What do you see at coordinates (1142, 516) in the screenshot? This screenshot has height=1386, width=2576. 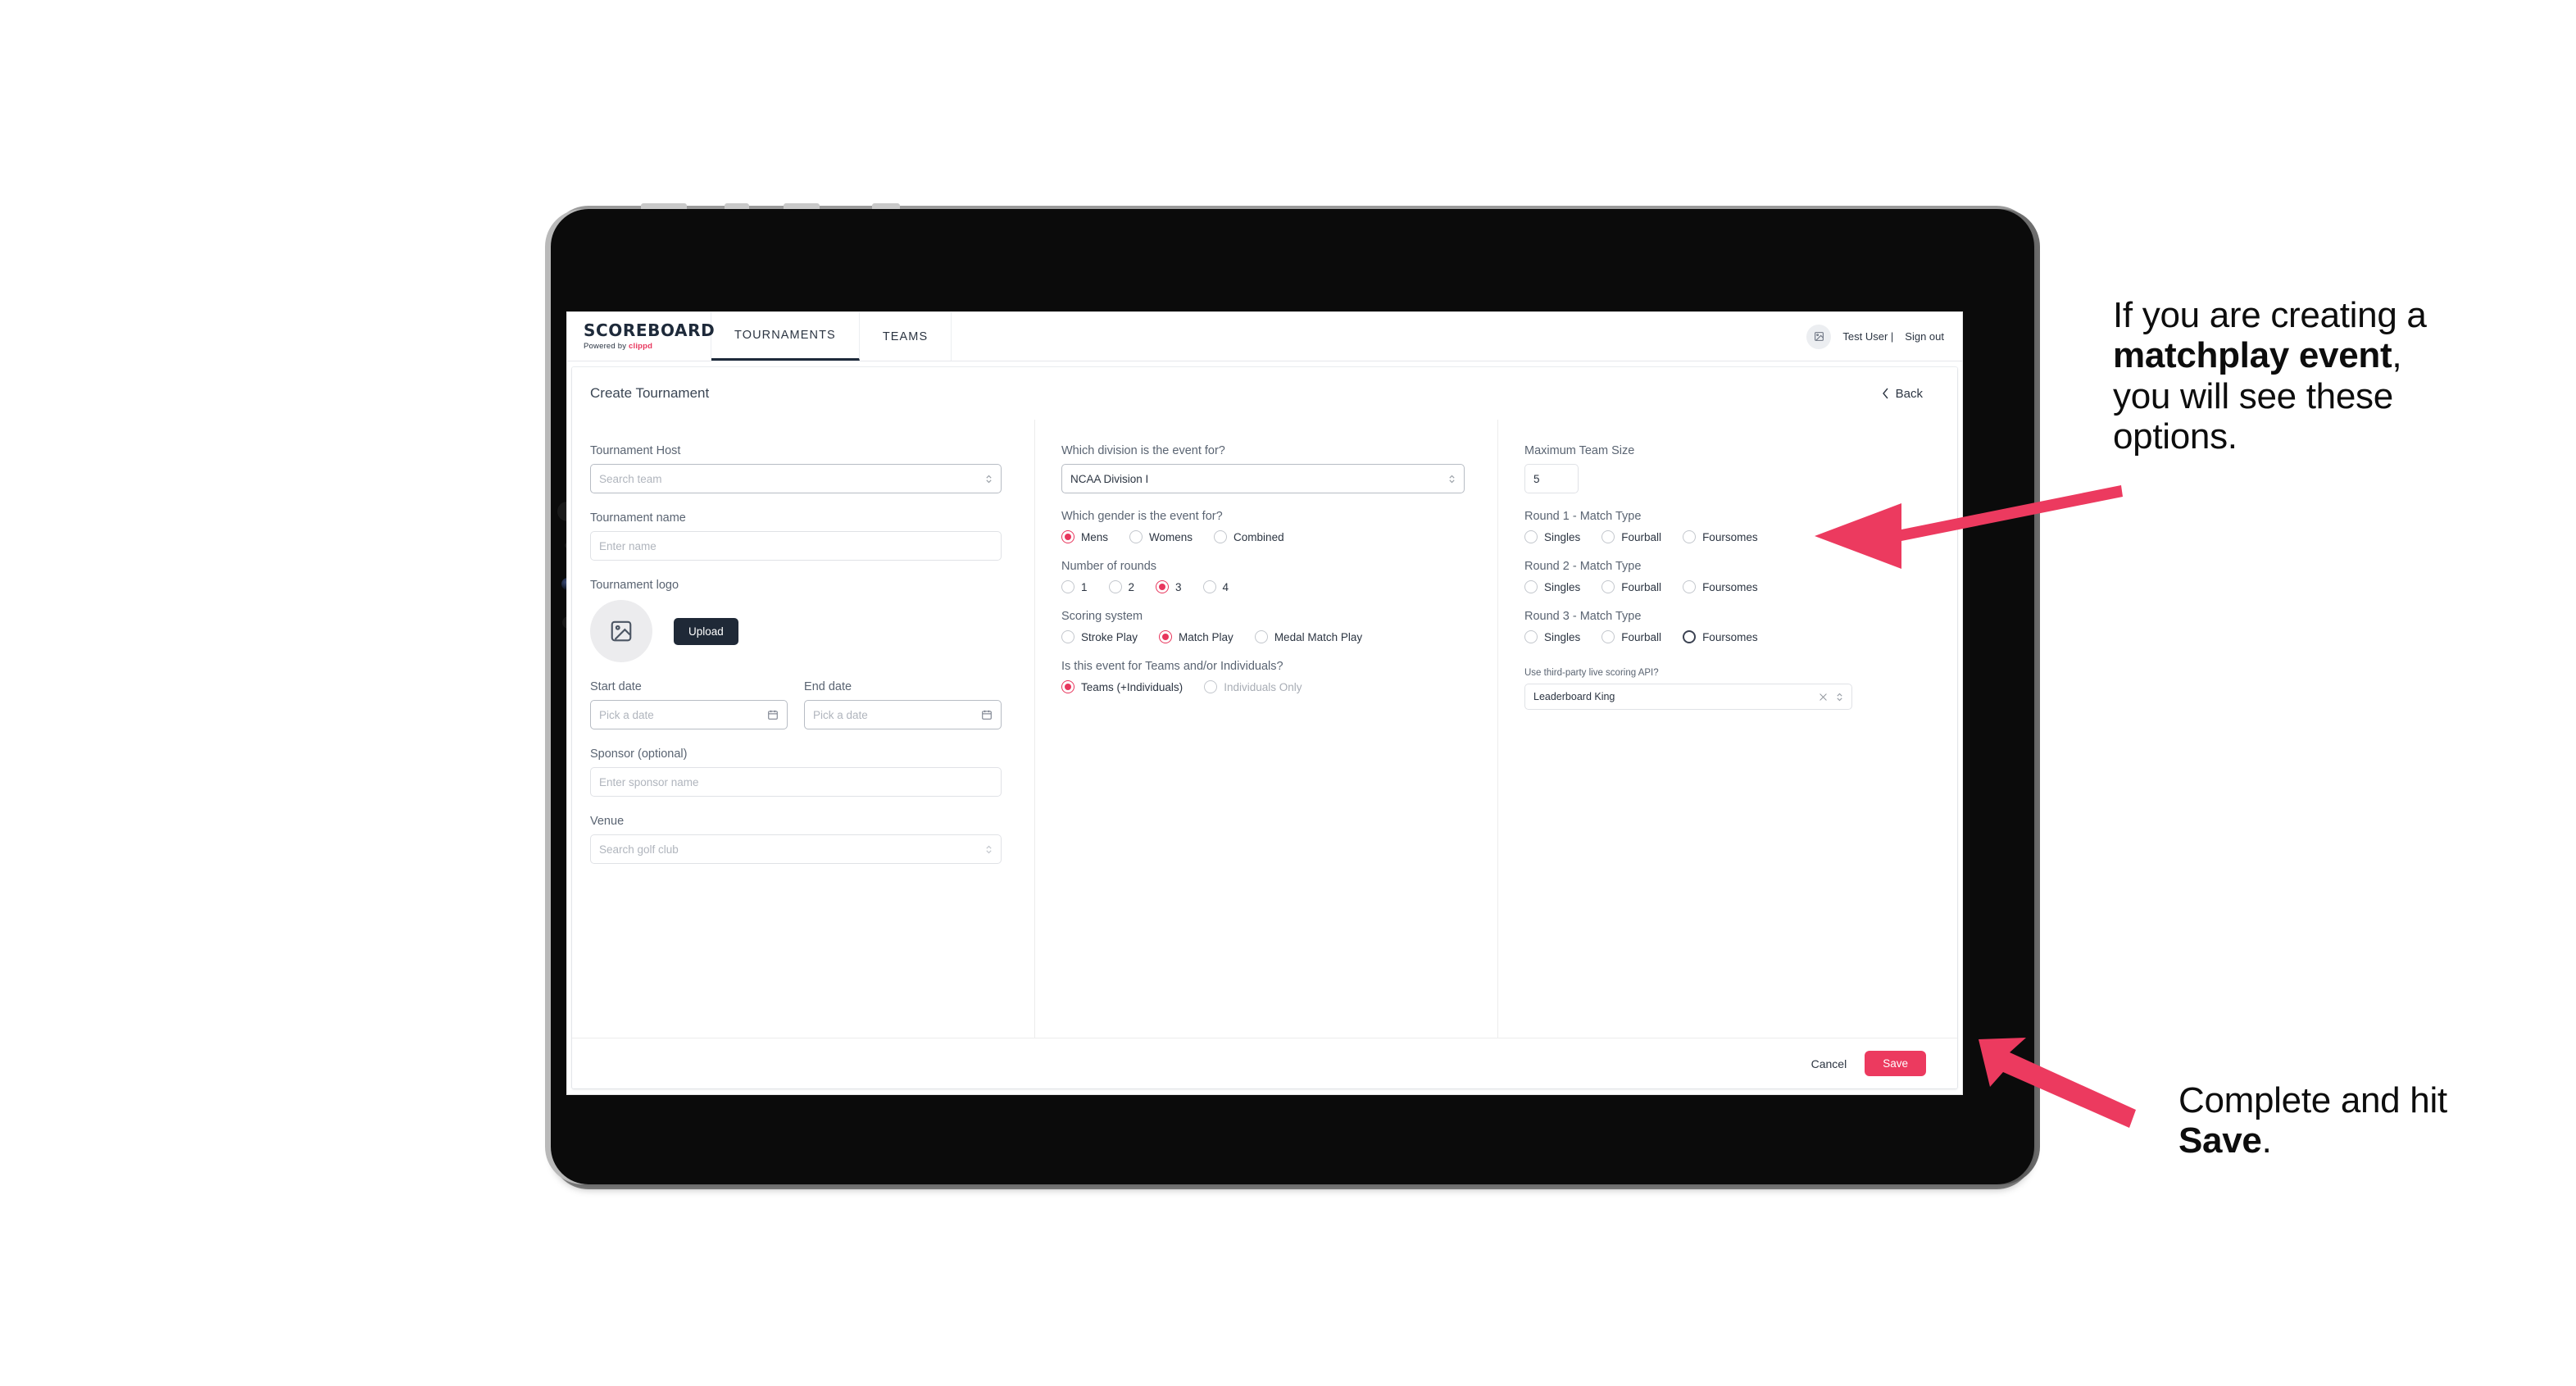 I see `gender-label: Which gender is the event for?` at bounding box center [1142, 516].